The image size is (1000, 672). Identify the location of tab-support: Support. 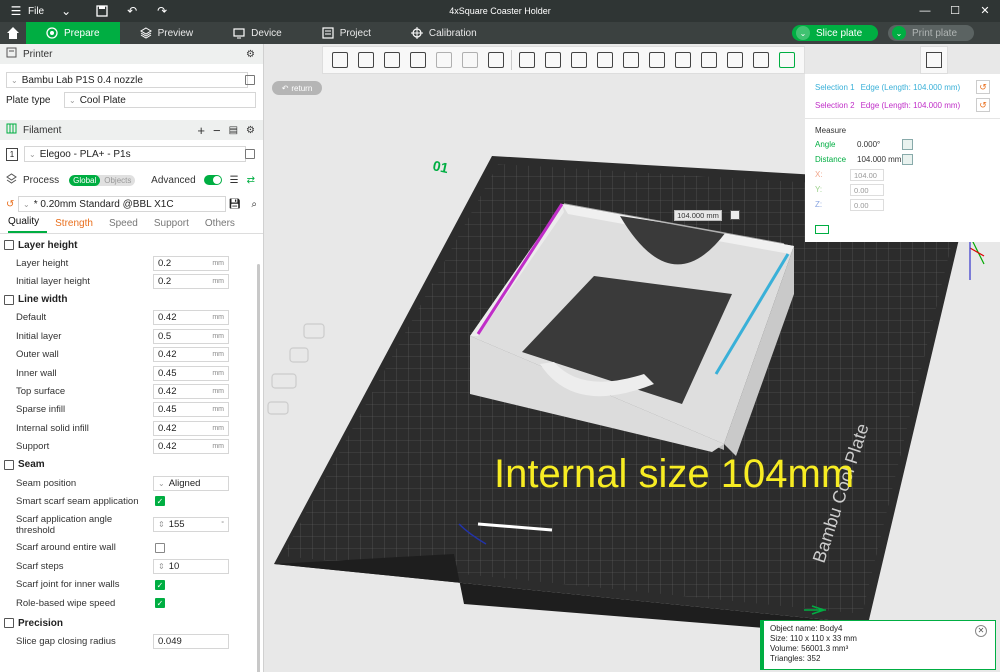
(179, 225).